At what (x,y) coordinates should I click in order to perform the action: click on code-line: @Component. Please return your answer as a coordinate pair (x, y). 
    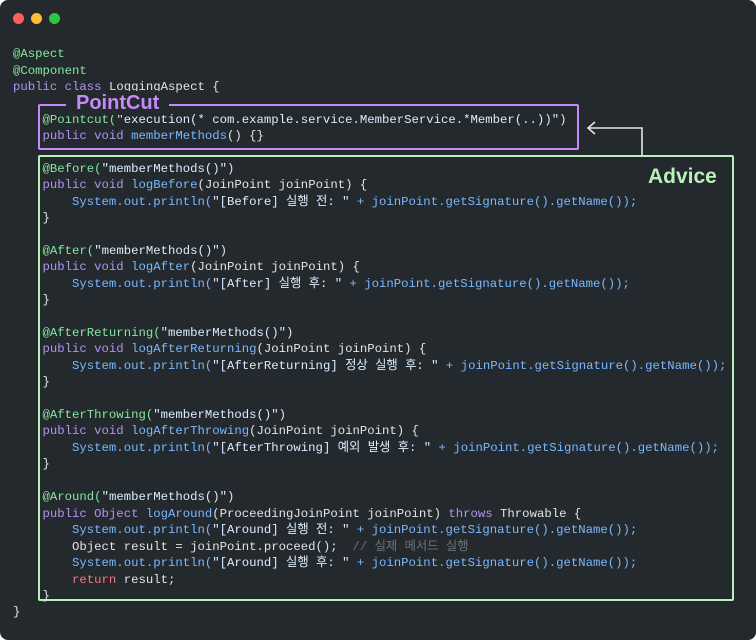
    Looking at the image, I should click on (50, 71).